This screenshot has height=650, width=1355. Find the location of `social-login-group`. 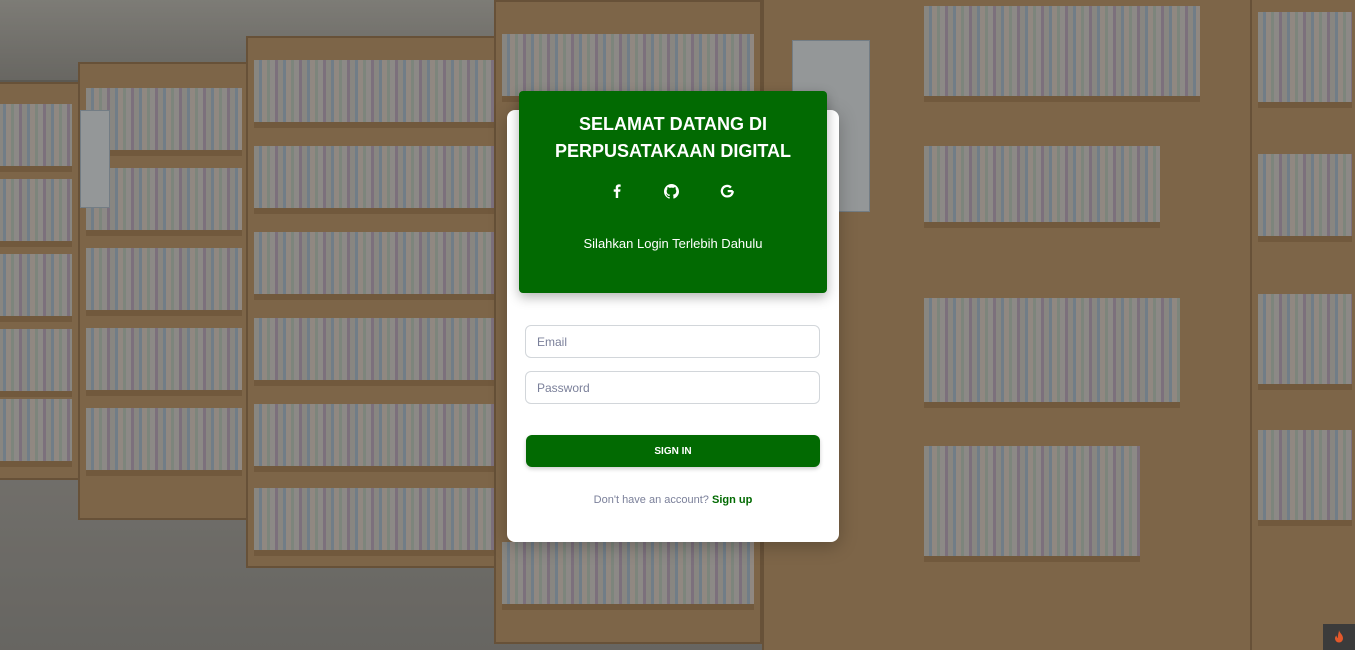

social-login-group is located at coordinates (673, 191).